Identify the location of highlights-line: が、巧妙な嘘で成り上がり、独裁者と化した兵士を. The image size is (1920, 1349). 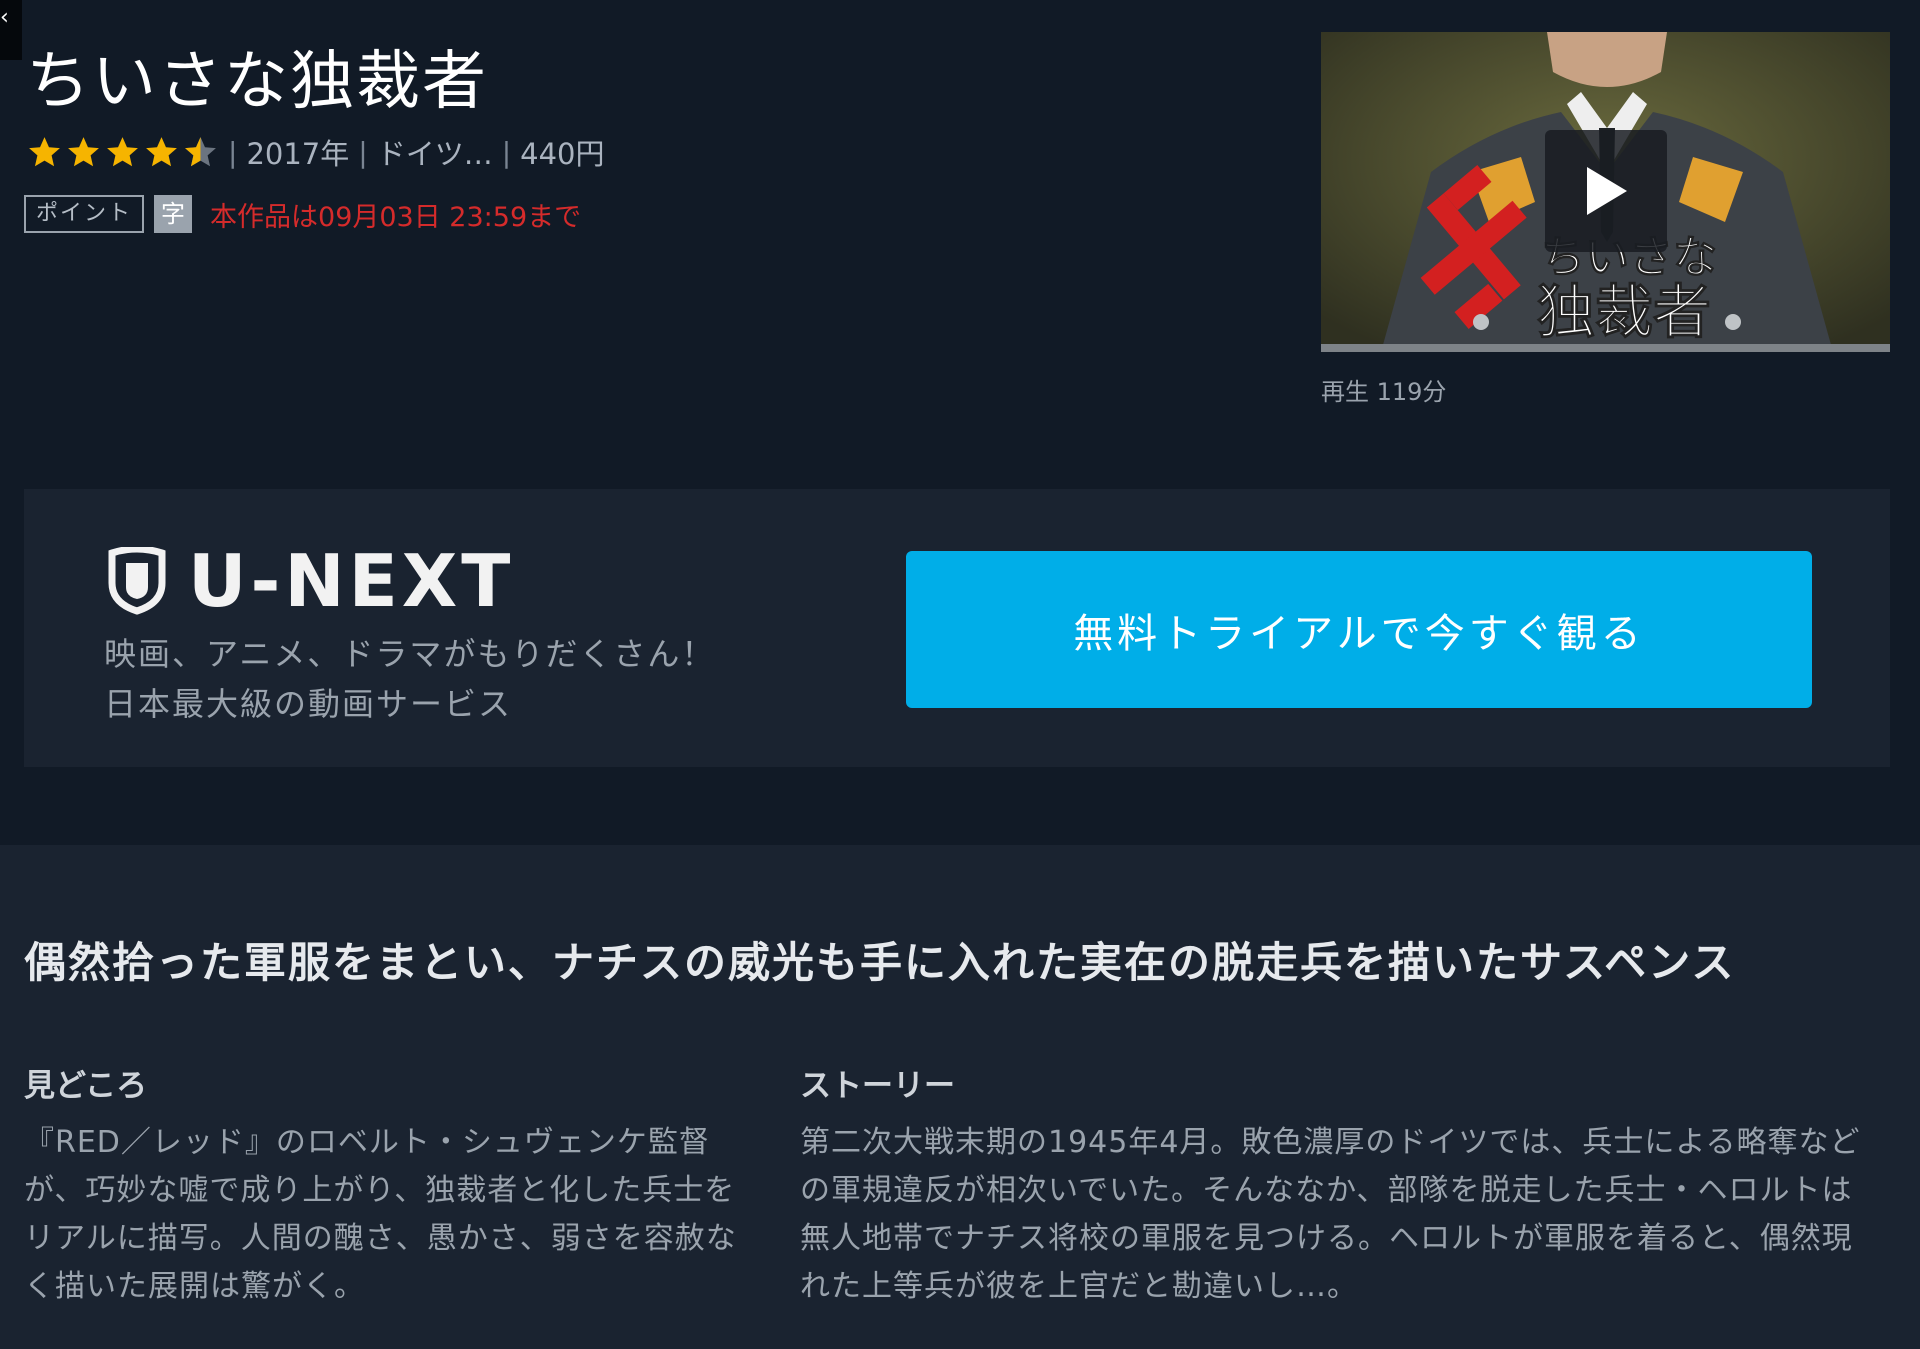
(380, 1190).